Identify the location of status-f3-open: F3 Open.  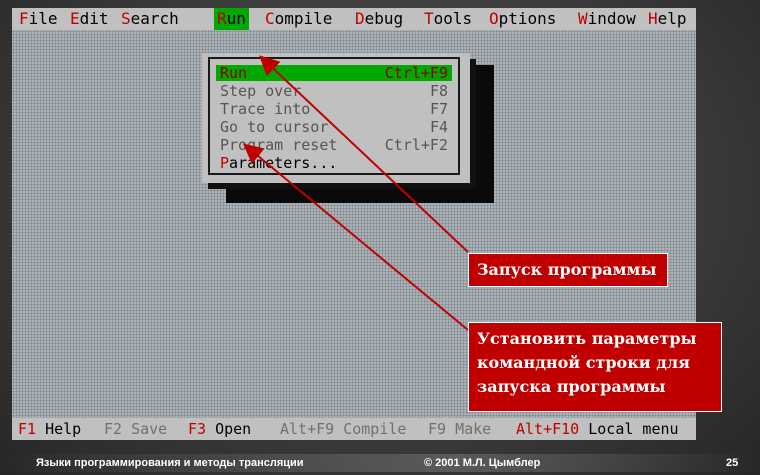
(219, 429).